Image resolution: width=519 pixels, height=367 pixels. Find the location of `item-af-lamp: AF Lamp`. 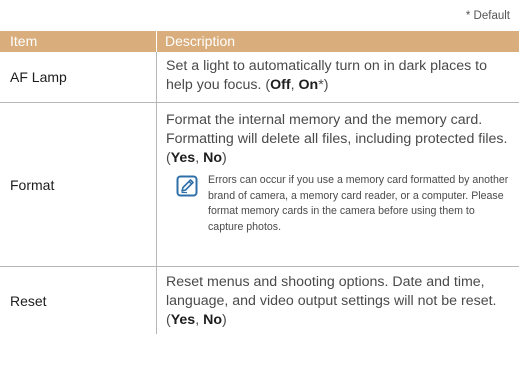

item-af-lamp: AF Lamp is located at coordinates (78, 77).